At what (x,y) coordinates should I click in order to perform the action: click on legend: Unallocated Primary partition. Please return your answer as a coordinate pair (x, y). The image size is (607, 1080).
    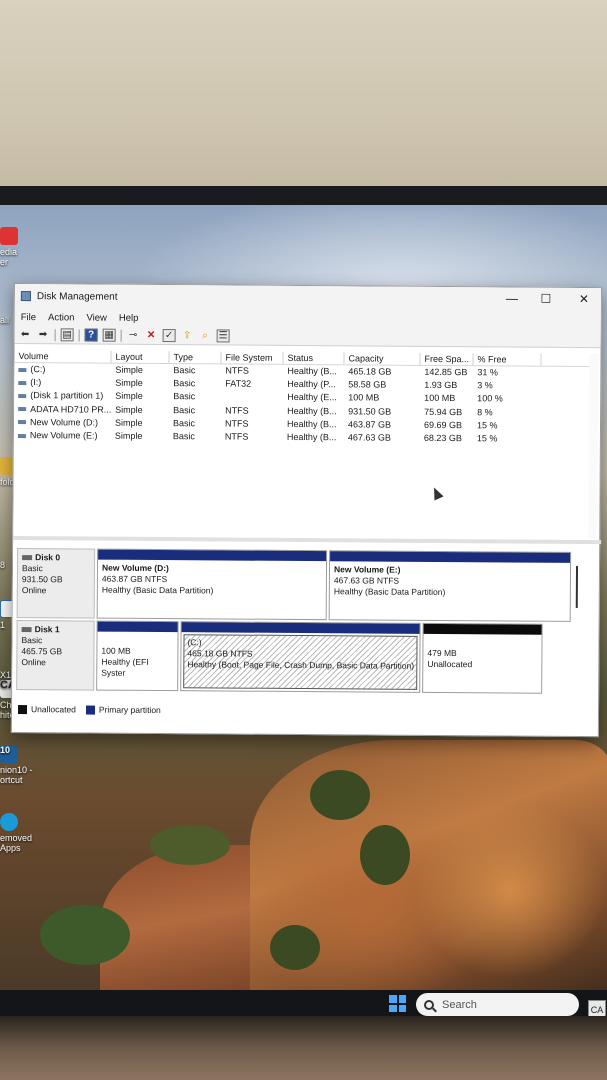
    Looking at the image, I should click on (89, 709).